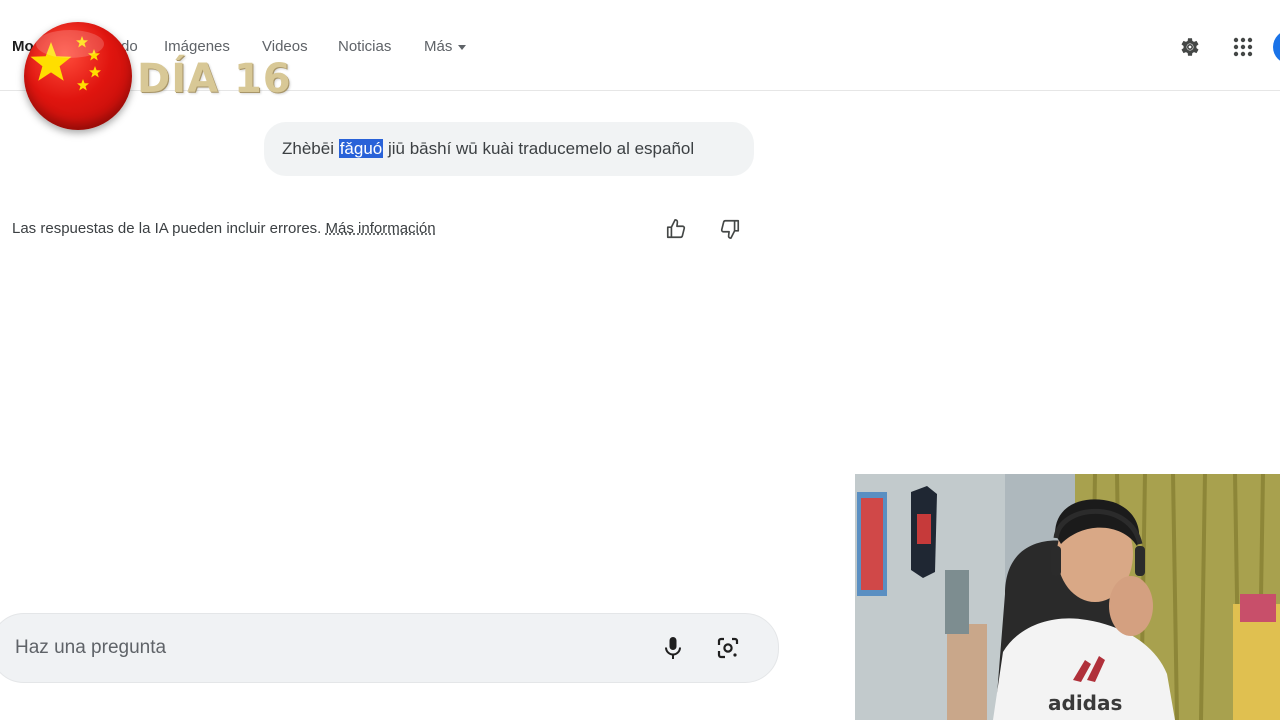  Describe the element at coordinates (295, 648) in the screenshot. I see `ask-input` at that location.